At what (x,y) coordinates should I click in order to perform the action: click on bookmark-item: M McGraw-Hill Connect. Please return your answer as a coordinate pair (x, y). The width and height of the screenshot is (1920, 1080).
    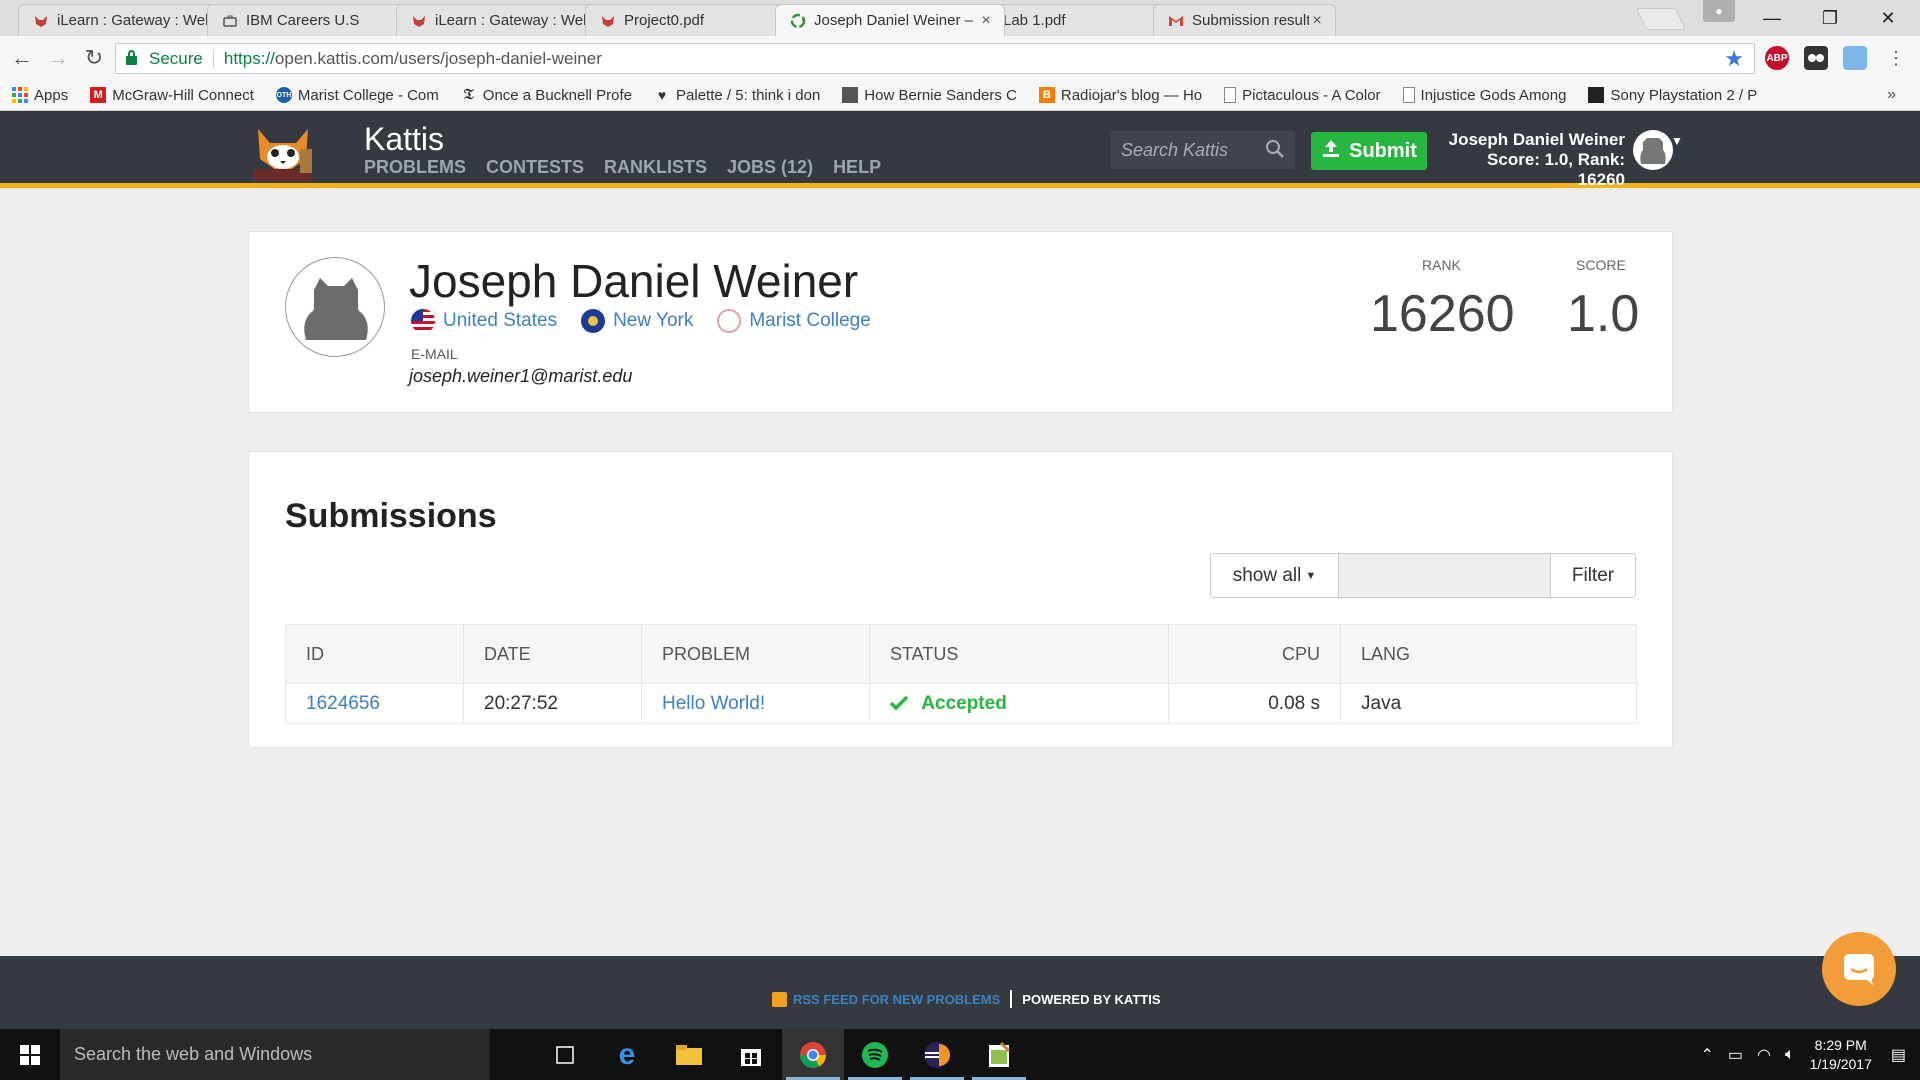
    Looking at the image, I should click on (172, 95).